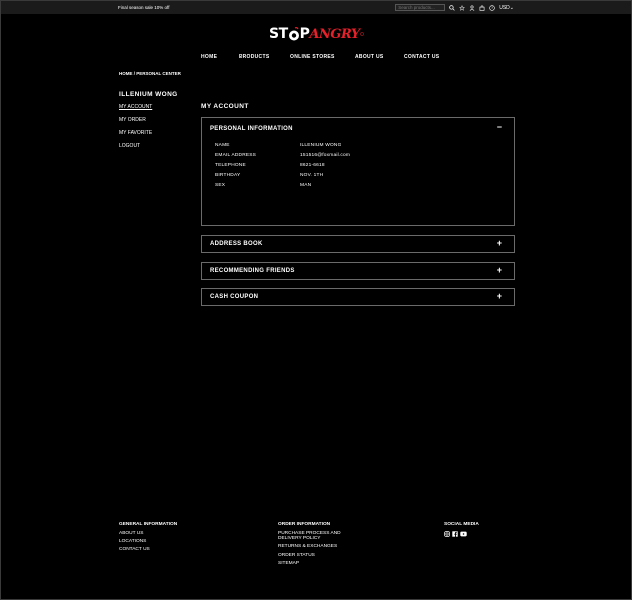  Describe the element at coordinates (369, 57) in the screenshot. I see `nav-about-us: ABOUT US` at that location.